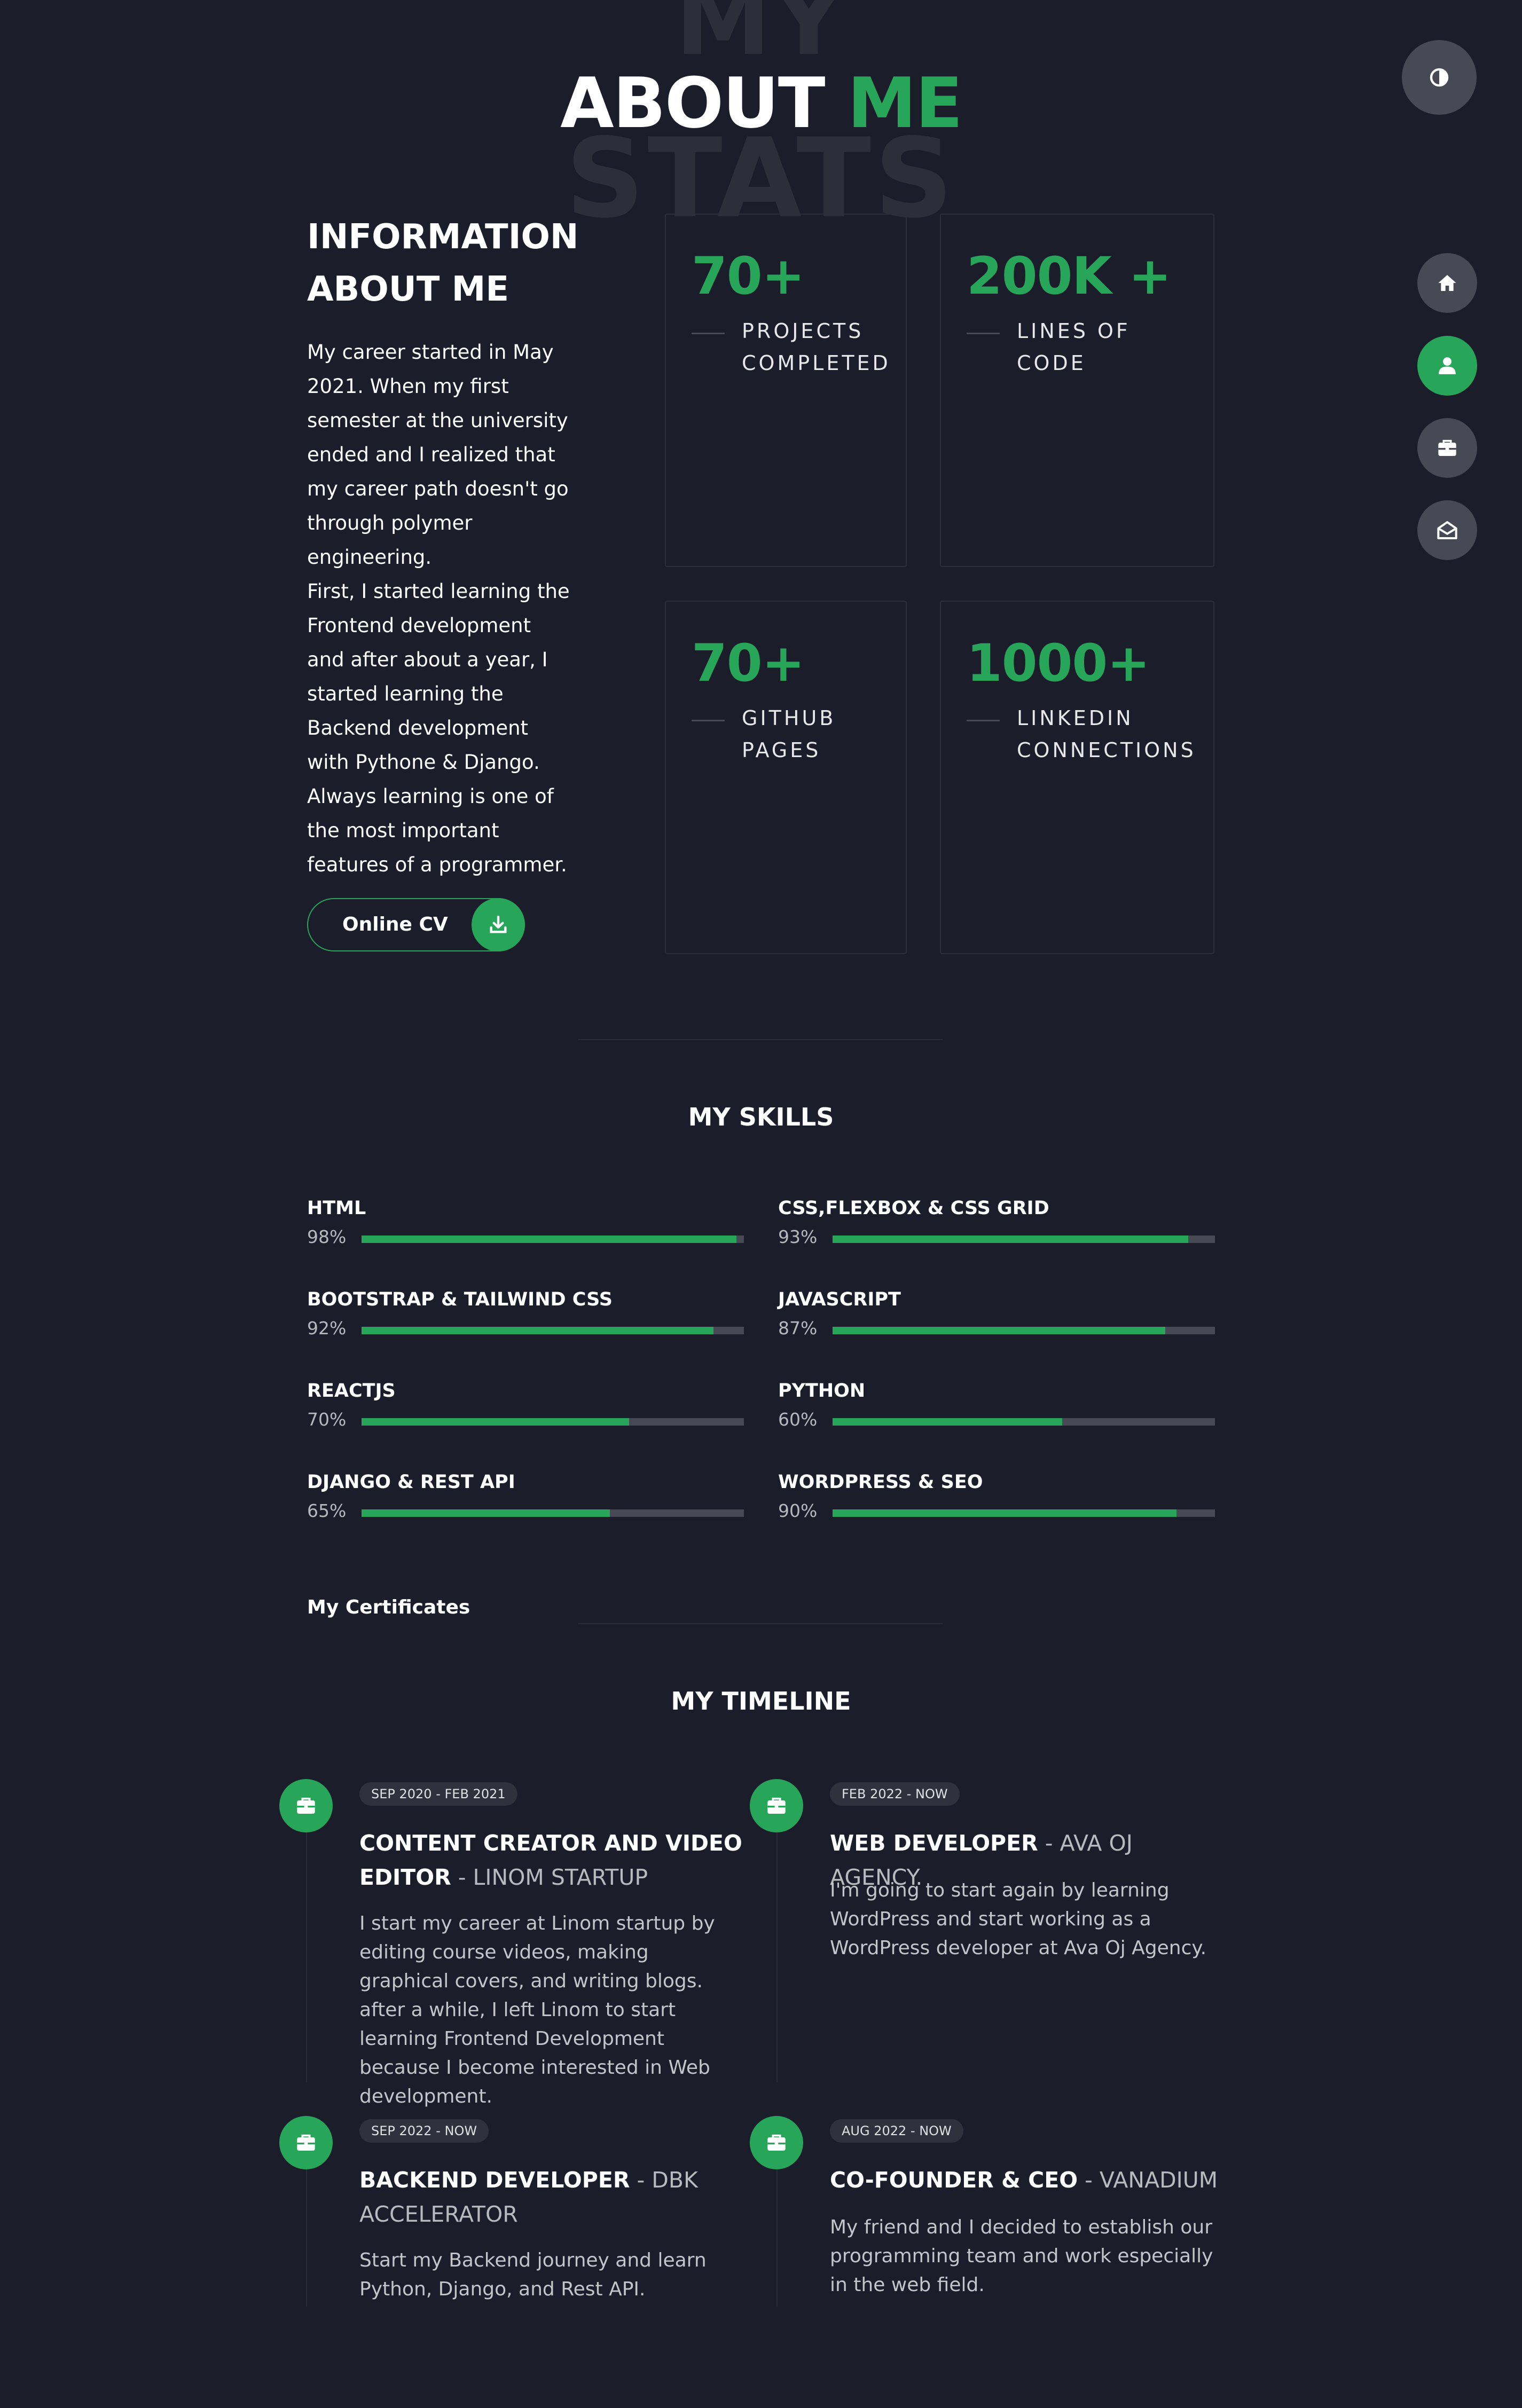 Image resolution: width=1522 pixels, height=2408 pixels. I want to click on skill-percent: 70%, so click(327, 1420).